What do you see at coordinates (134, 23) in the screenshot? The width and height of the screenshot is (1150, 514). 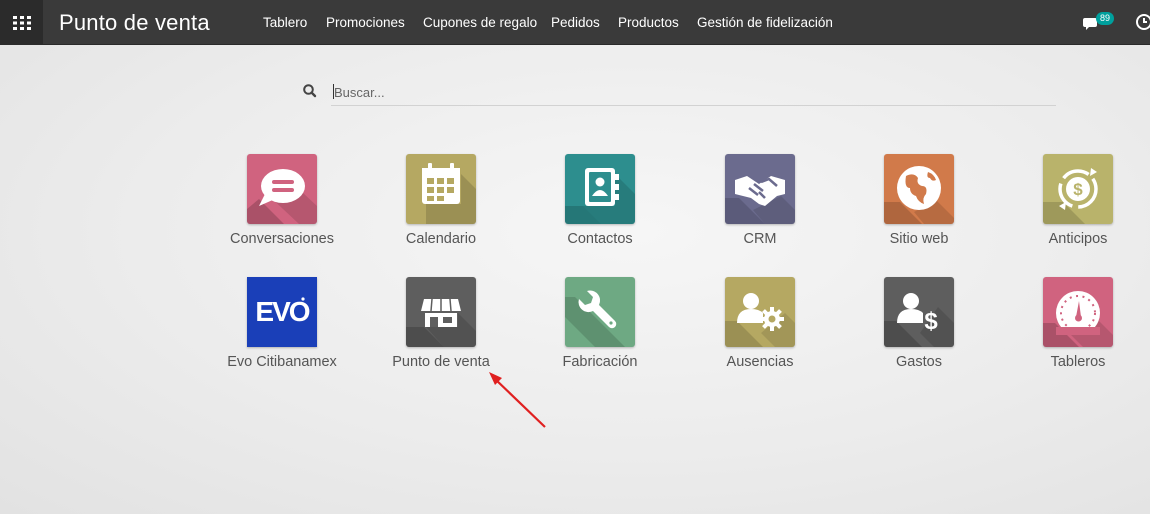 I see `app-title: Punto de venta` at bounding box center [134, 23].